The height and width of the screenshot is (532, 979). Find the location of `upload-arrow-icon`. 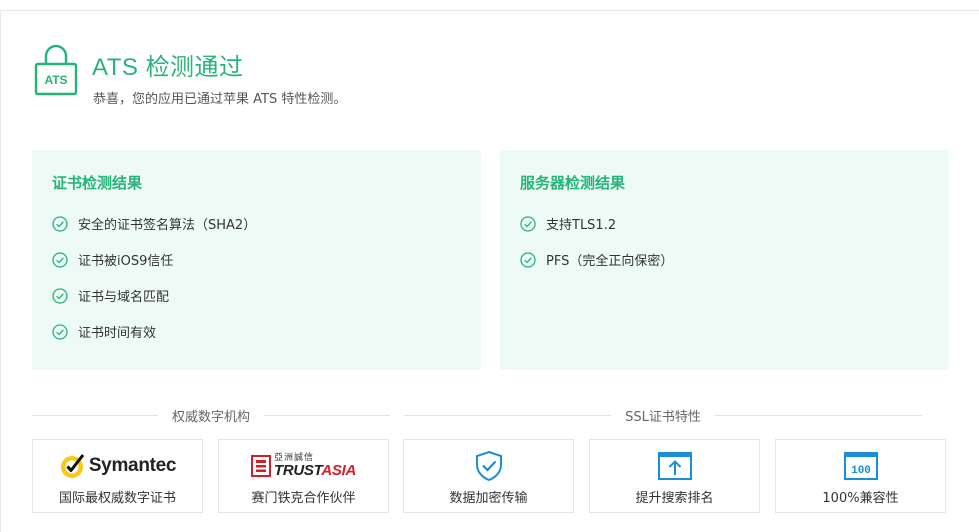

upload-arrow-icon is located at coordinates (674, 466).